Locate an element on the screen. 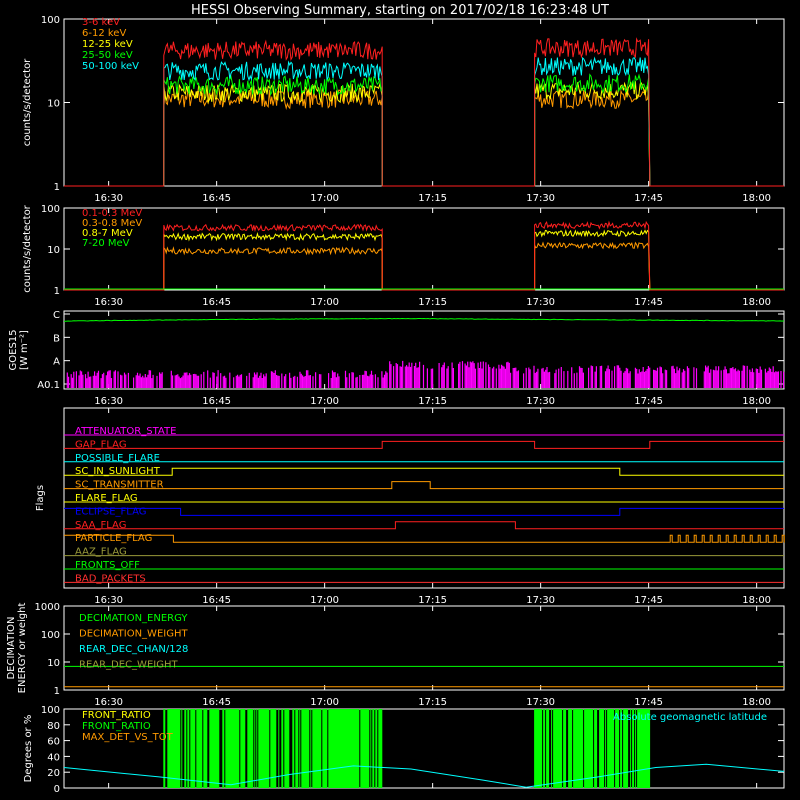 Image resolution: width=800 pixels, height=800 pixels. y-axis-label: GOES15 is located at coordinates (13, 349).